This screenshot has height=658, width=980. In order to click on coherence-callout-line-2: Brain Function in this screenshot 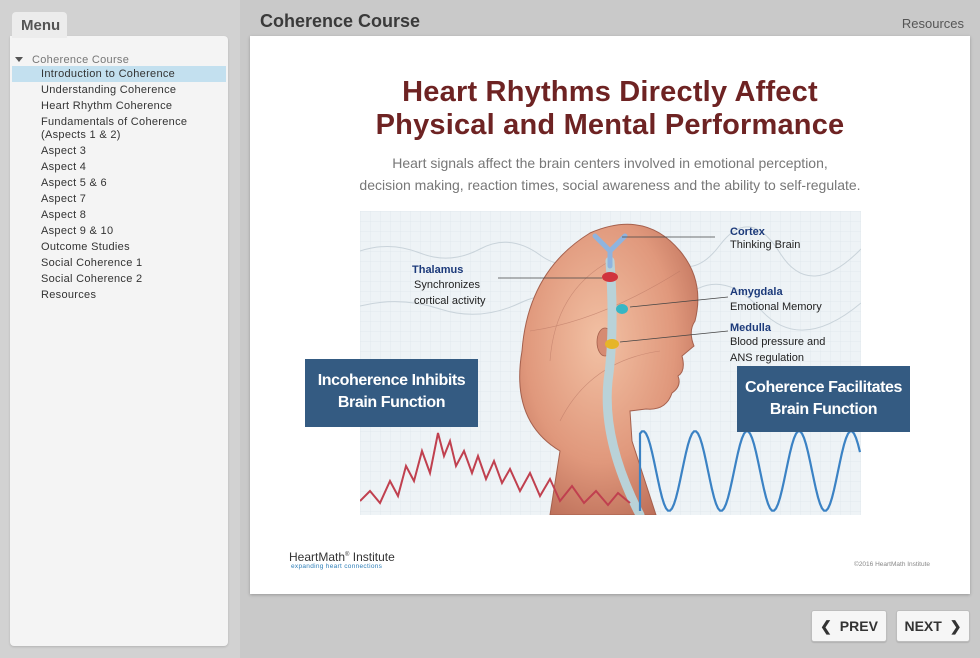, I will do `click(823, 409)`.